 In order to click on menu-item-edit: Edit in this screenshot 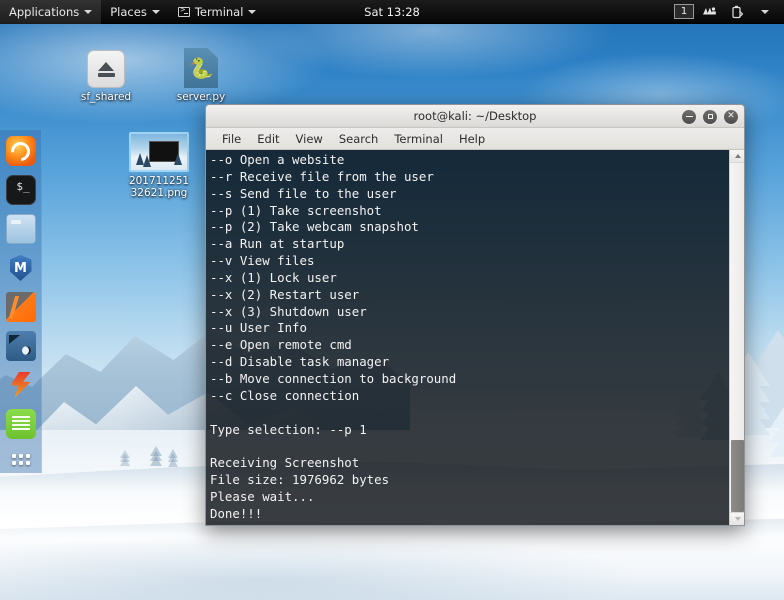, I will do `click(268, 139)`.